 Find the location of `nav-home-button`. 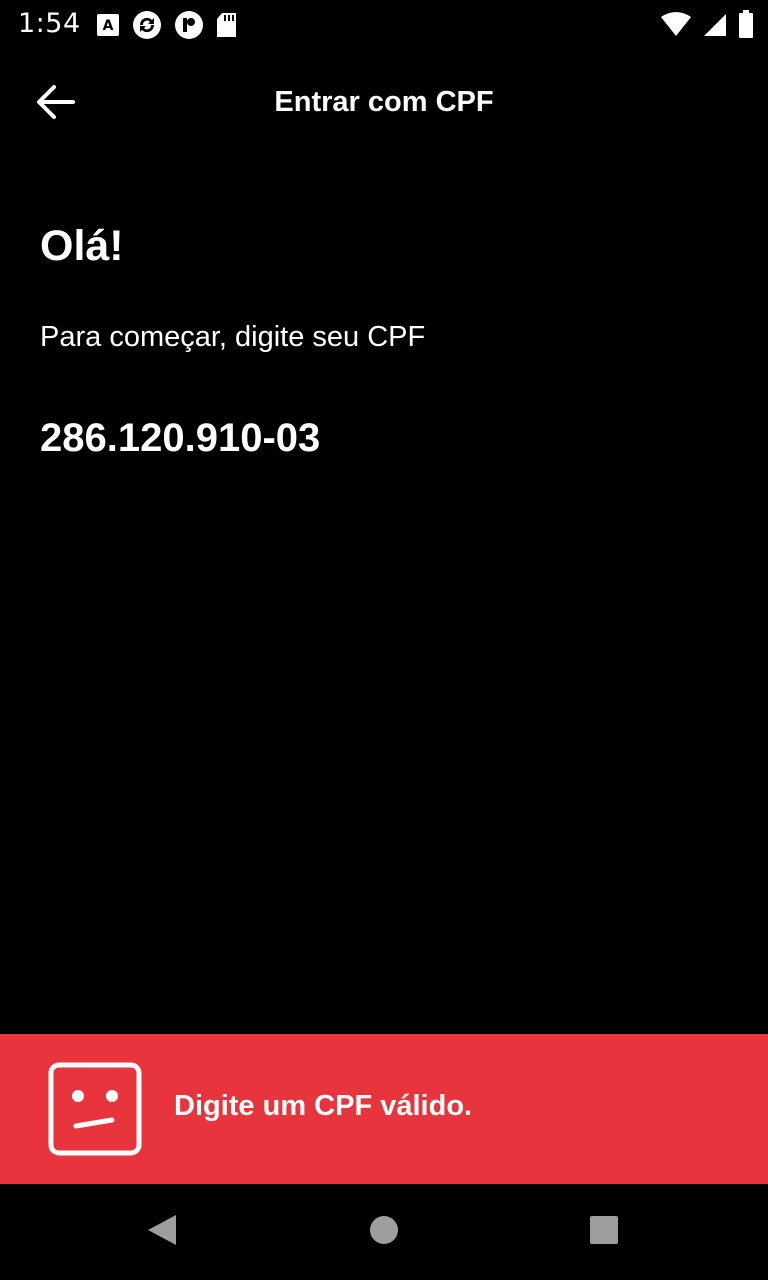

nav-home-button is located at coordinates (384, 1232).